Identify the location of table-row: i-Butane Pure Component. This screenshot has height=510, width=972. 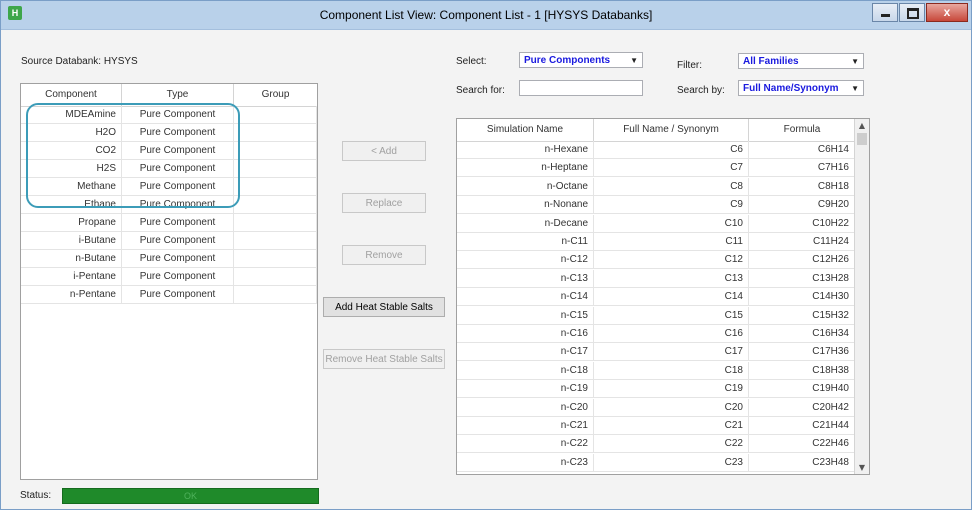
(169, 241).